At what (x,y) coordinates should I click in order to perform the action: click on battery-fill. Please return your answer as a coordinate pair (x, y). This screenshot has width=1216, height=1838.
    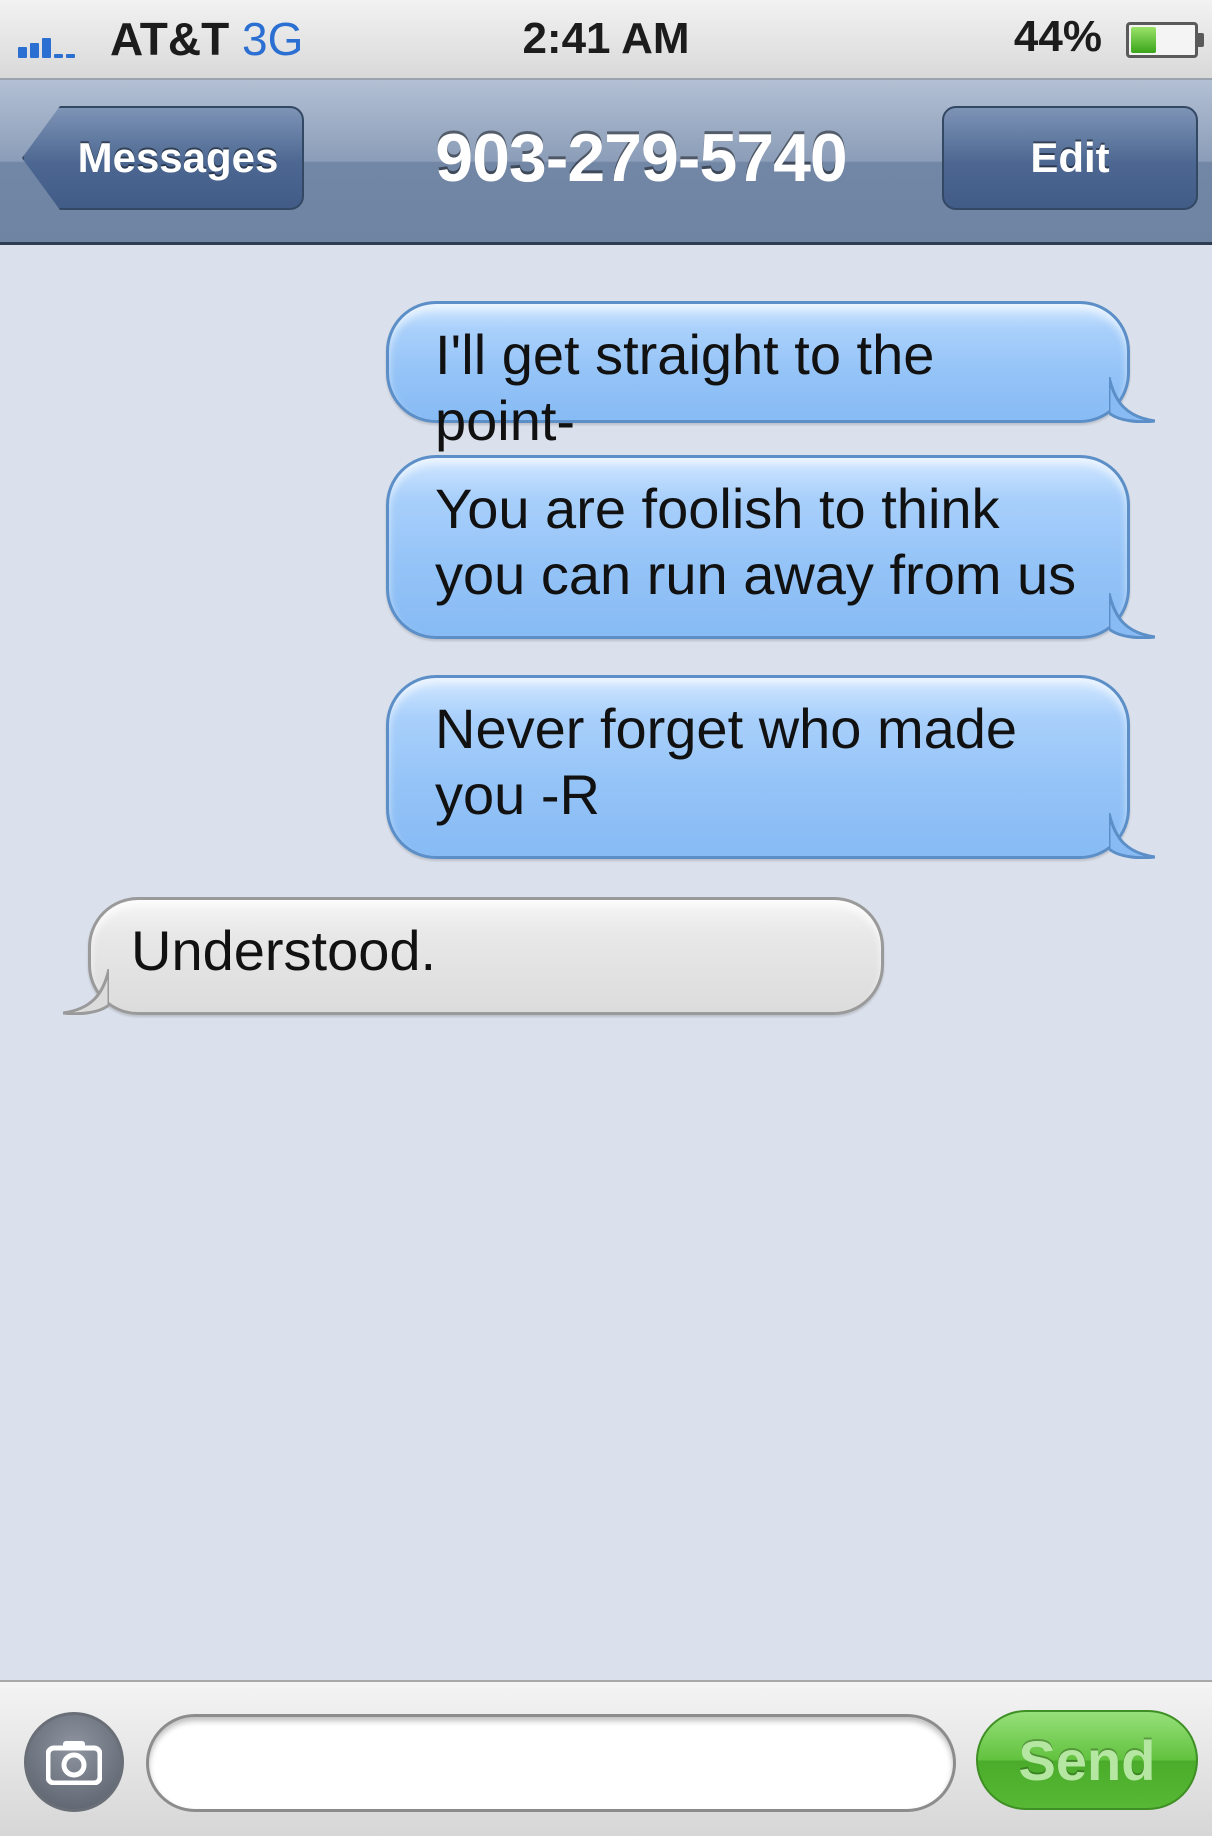
    Looking at the image, I should click on (1144, 40).